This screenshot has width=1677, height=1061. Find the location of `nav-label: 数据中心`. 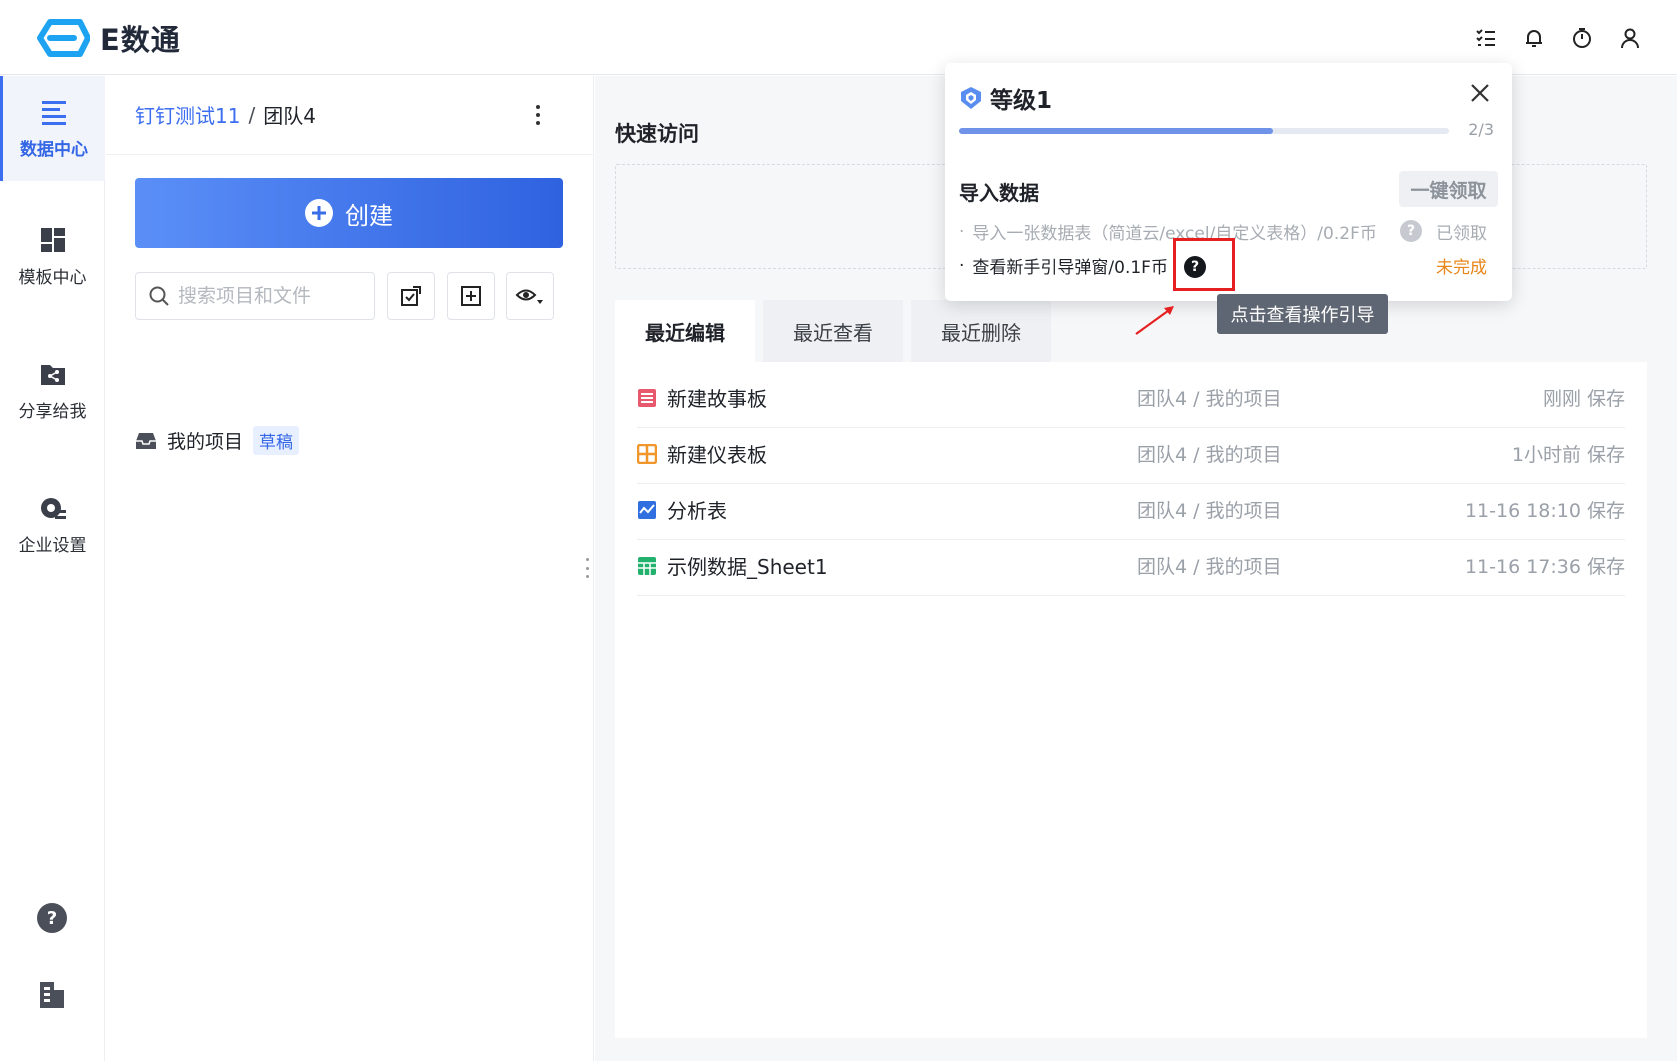

nav-label: 数据中心 is located at coordinates (54, 150).